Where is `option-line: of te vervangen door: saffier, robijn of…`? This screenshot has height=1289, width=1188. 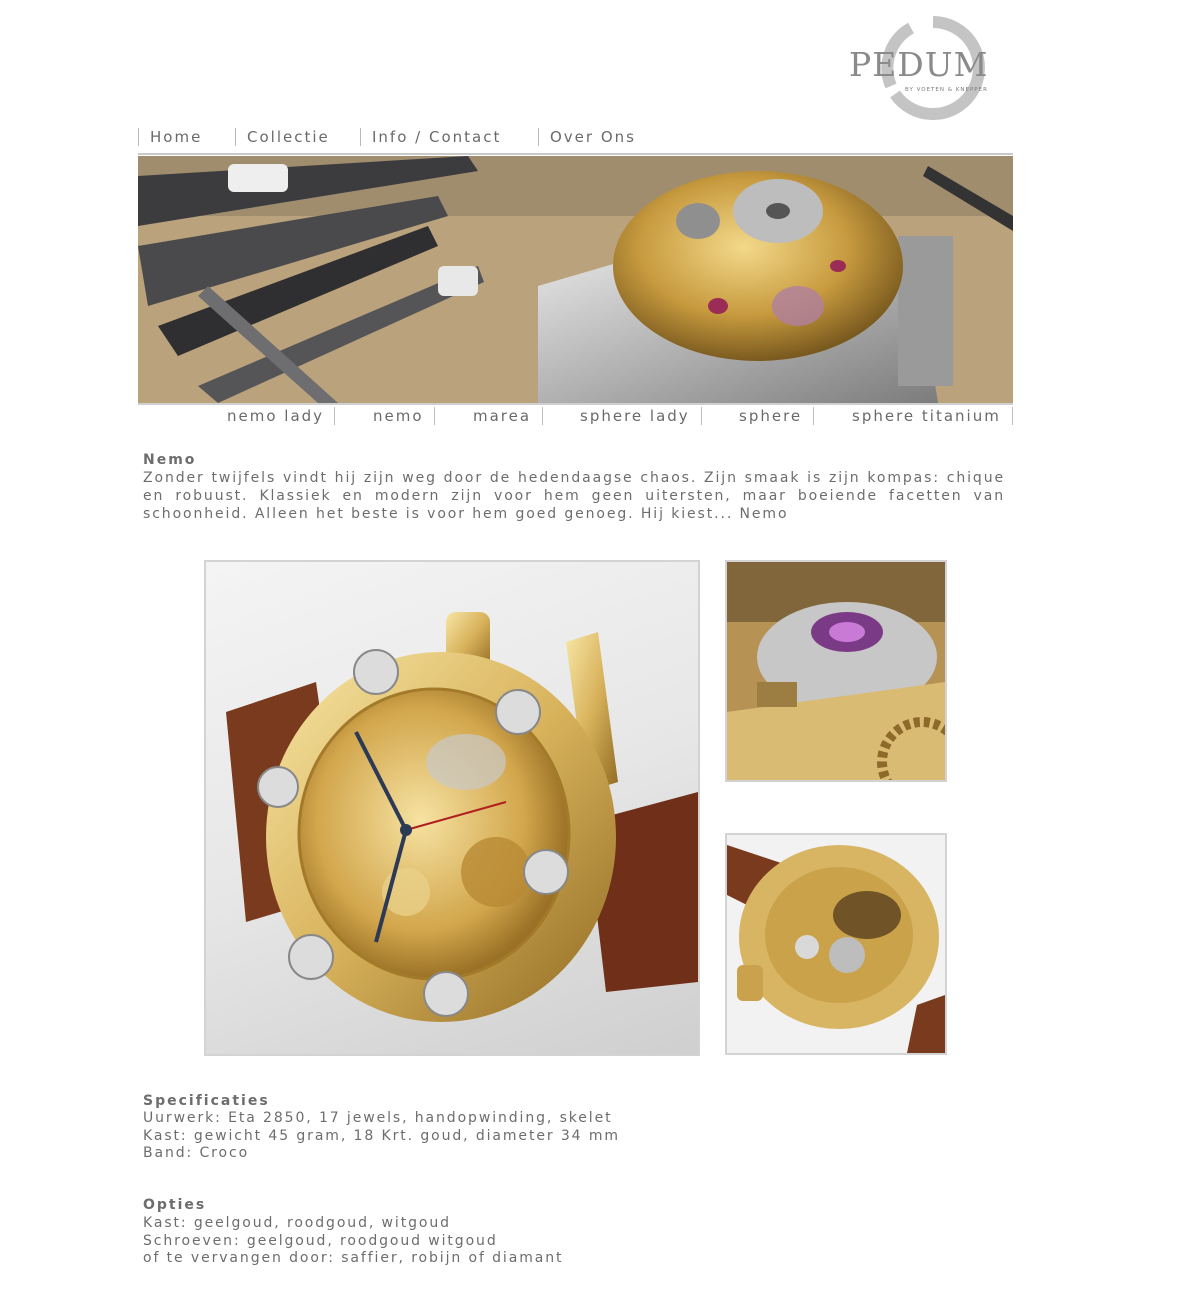 option-line: of te vervangen door: saffier, robijn of… is located at coordinates (353, 1258).